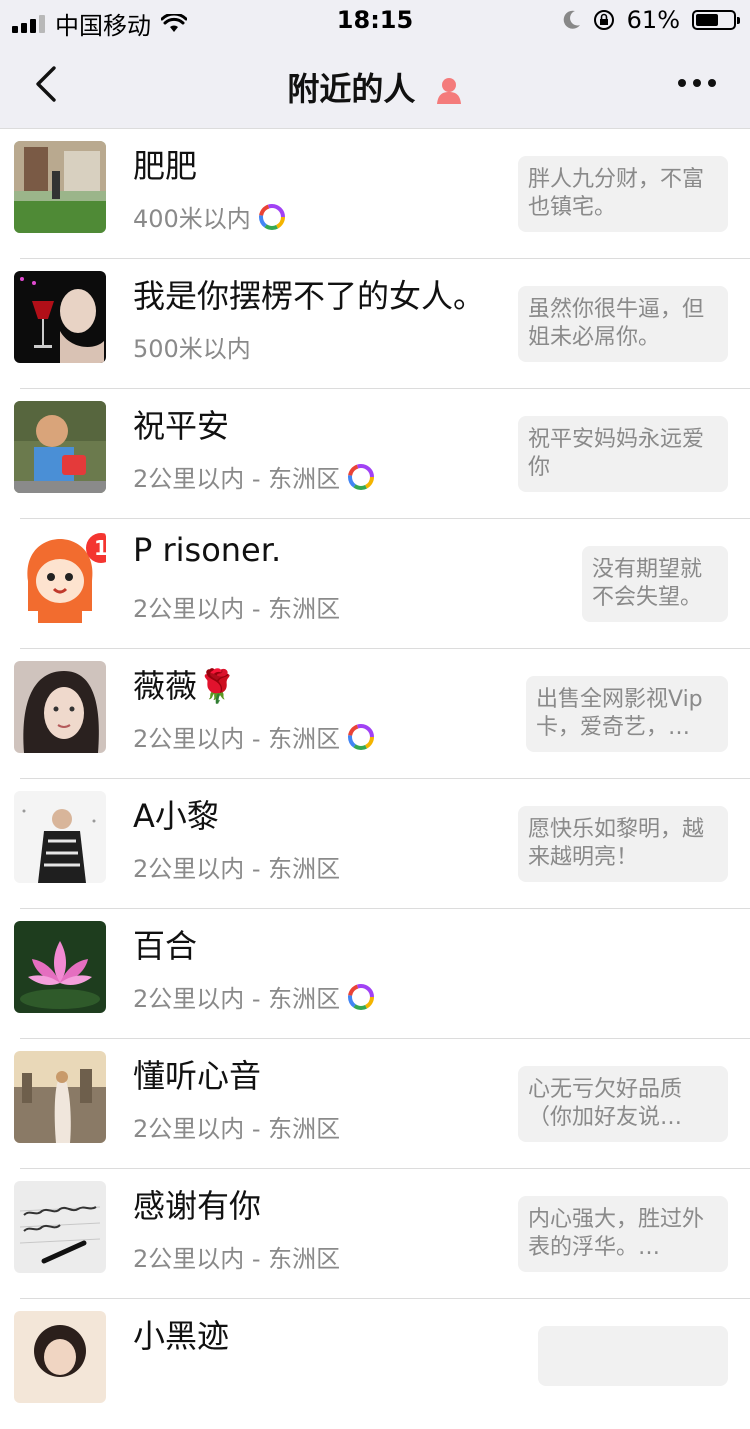 This screenshot has height=1429, width=750. What do you see at coordinates (375, 194) in the screenshot?
I see `list-item: 肥肥 400米以内 胖人九分财，不富也镇宅。` at bounding box center [375, 194].